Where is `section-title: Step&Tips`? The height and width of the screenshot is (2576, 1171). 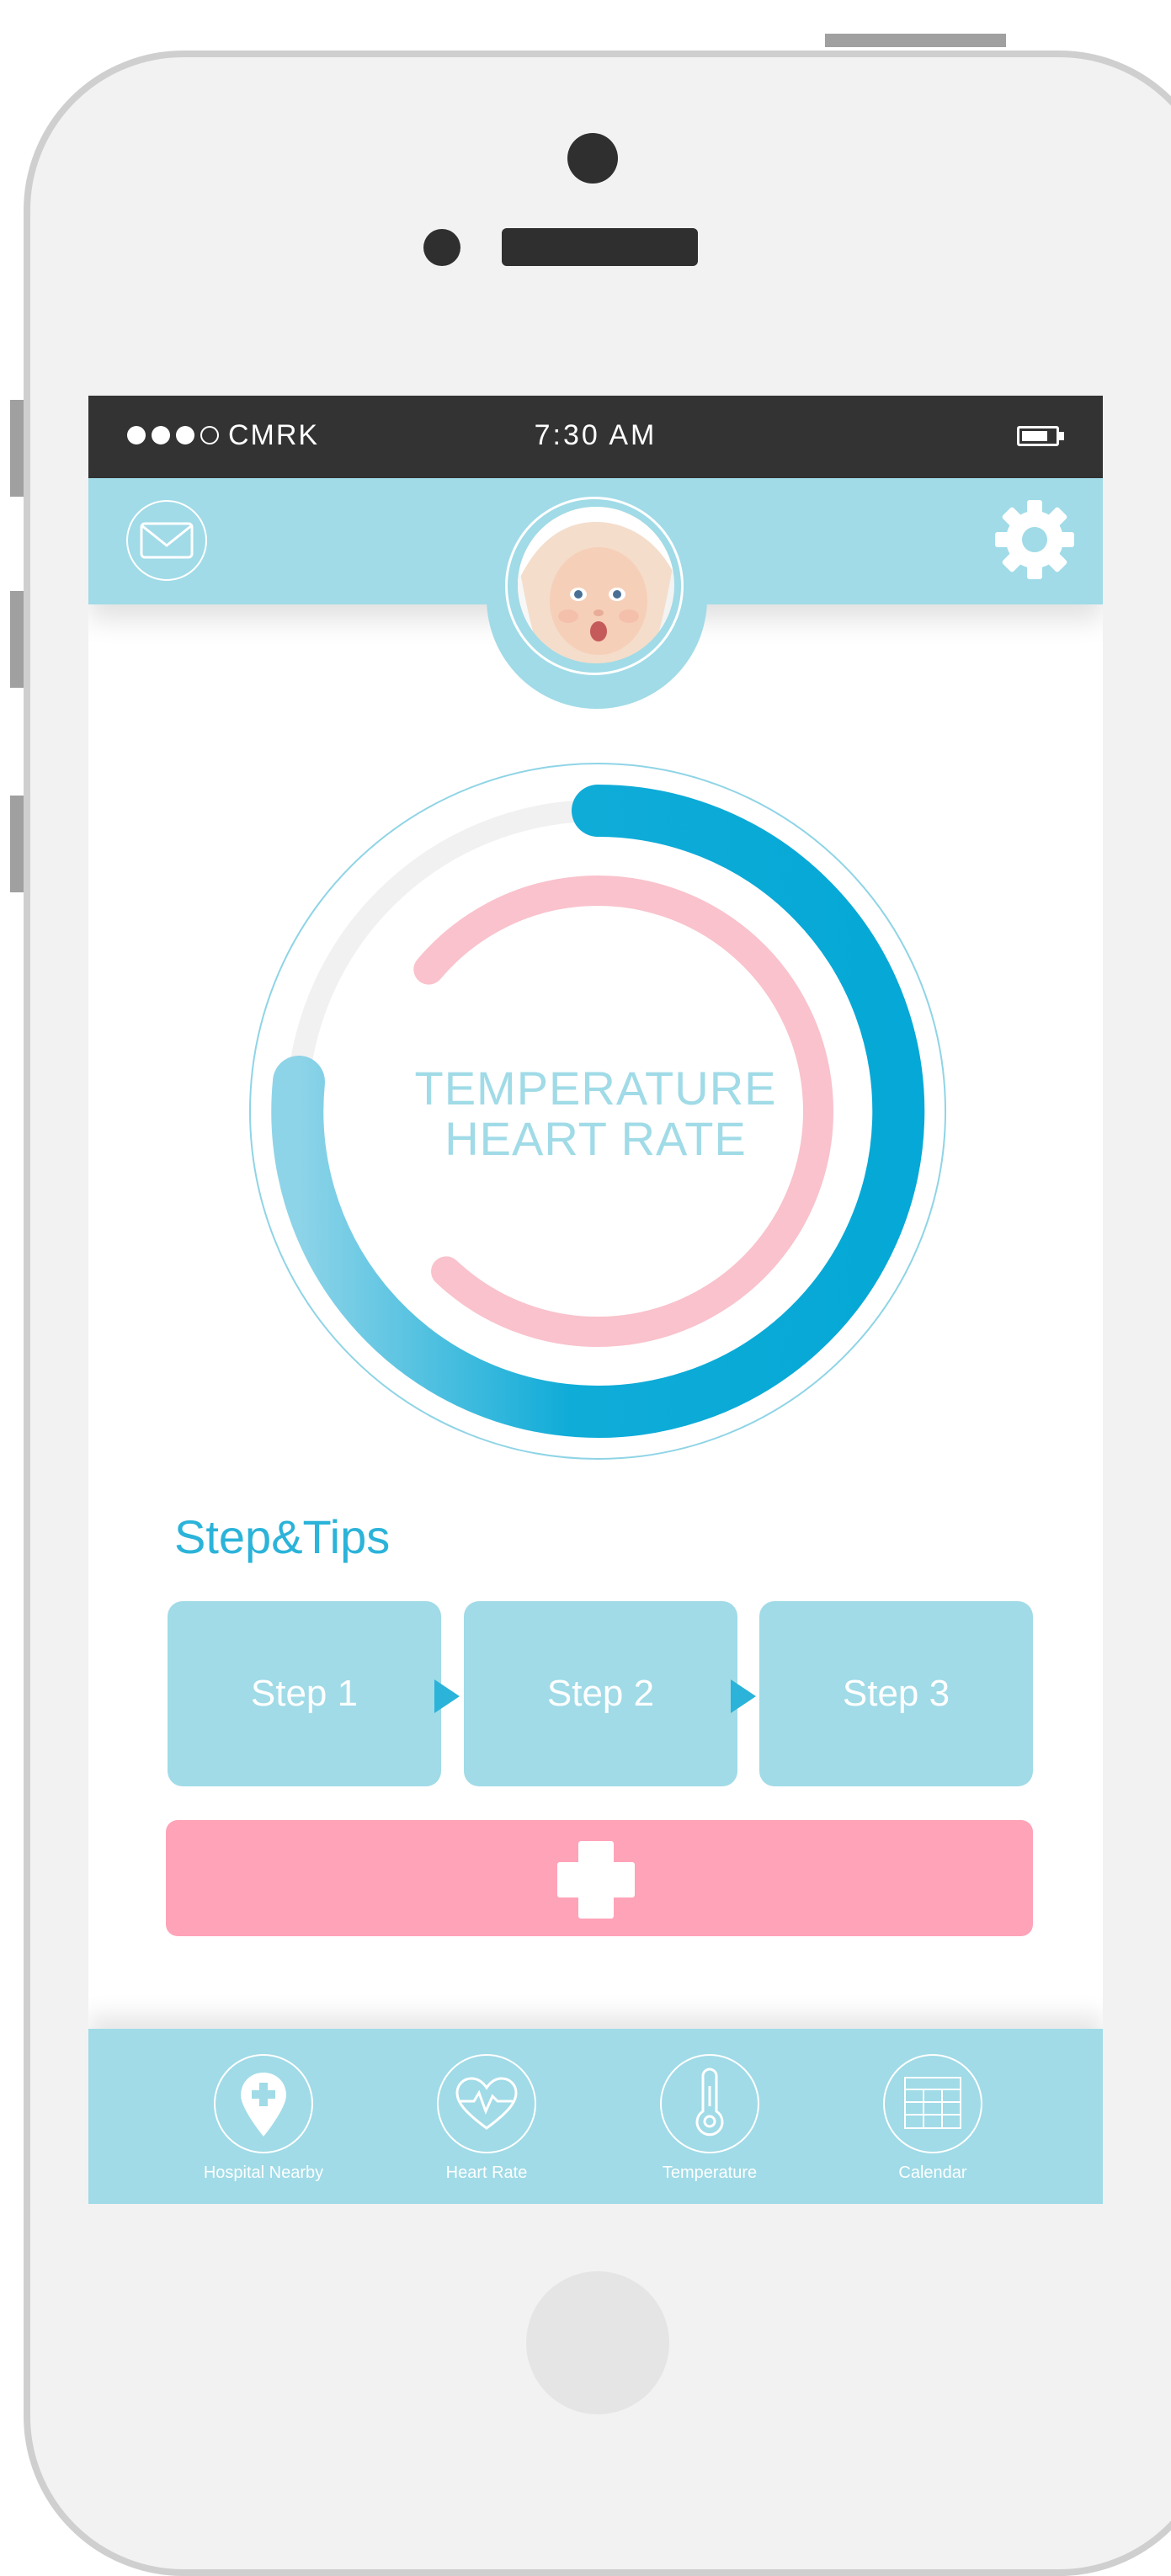 section-title: Step&Tips is located at coordinates (282, 1537).